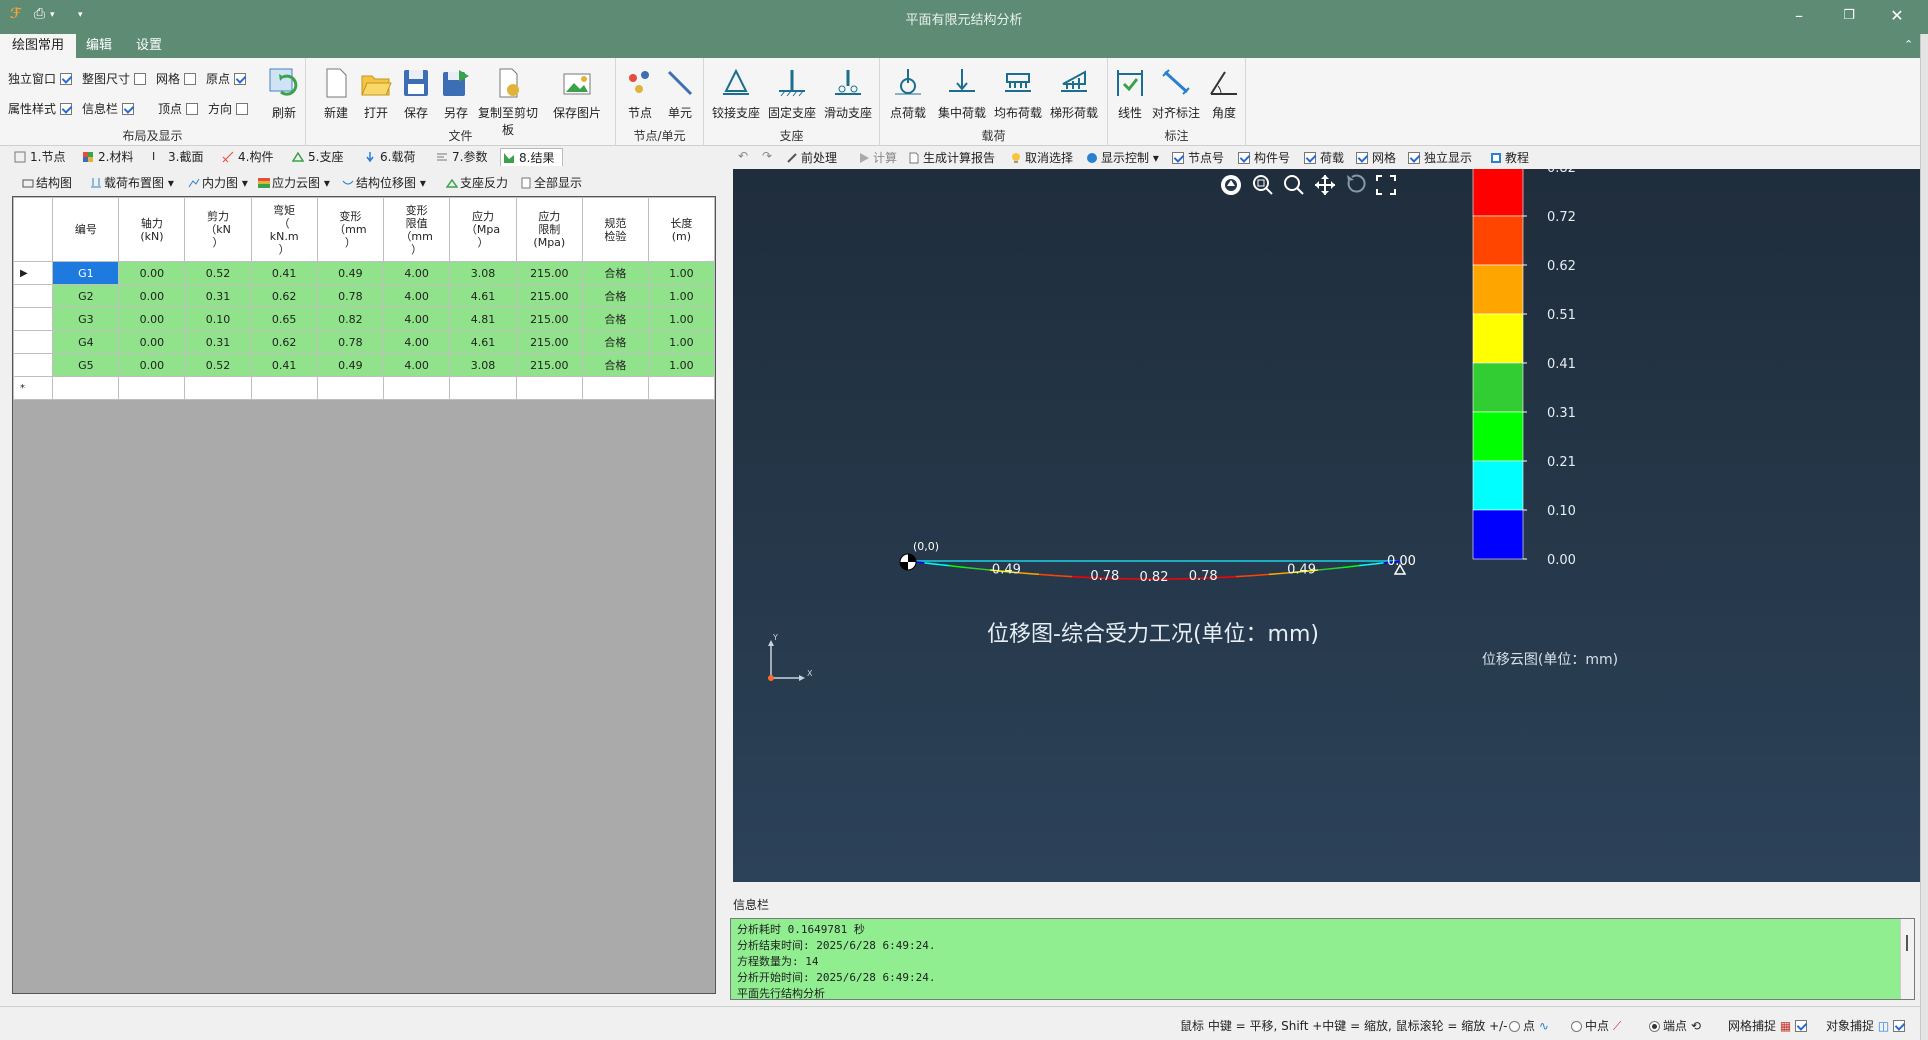  I want to click on compute-button: 计算, so click(877, 157).